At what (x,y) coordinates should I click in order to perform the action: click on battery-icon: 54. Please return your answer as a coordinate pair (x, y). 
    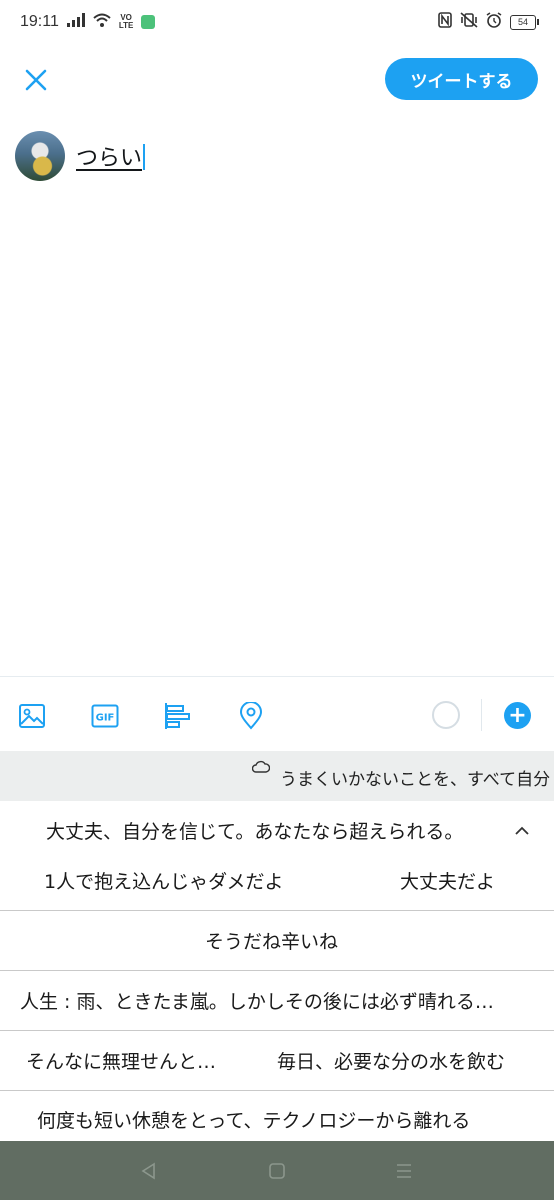
    Looking at the image, I should click on (524, 22).